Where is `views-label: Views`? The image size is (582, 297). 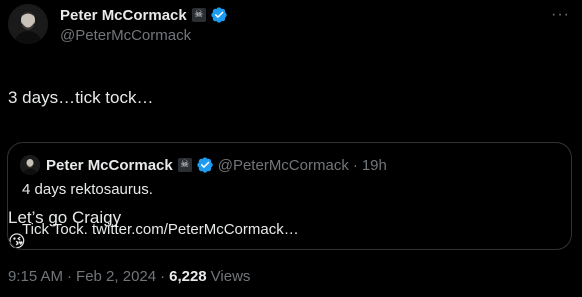 views-label: Views is located at coordinates (230, 276).